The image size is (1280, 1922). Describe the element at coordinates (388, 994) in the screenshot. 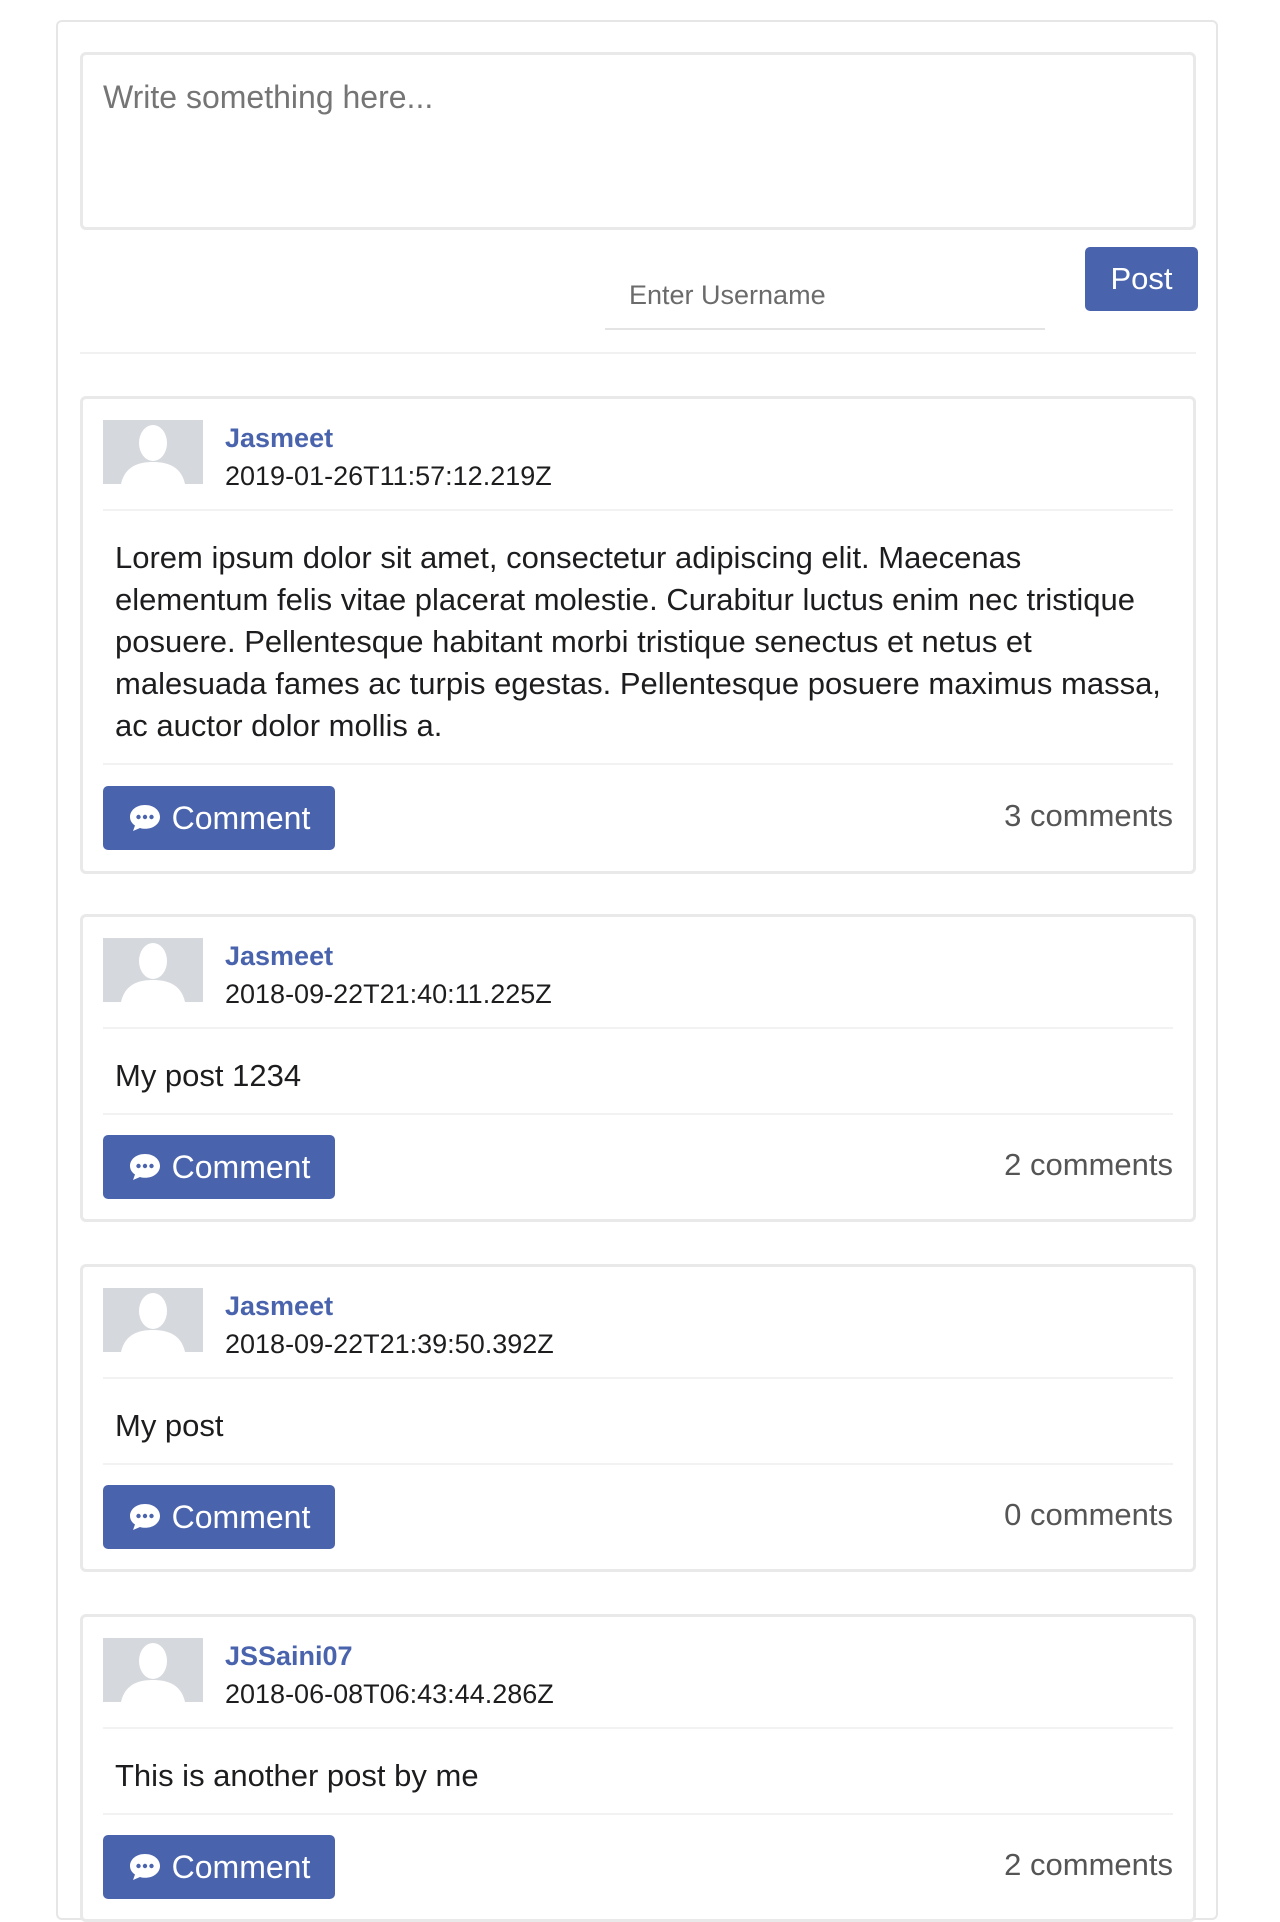

I see `post-timestamp: 2018-09-22T21:40:11.225Z` at that location.